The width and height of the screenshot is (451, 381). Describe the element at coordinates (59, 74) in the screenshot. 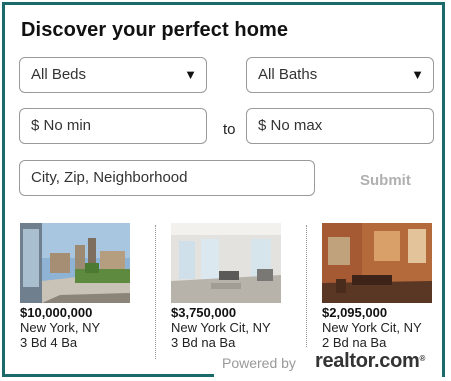

I see `beds-select-value: All Beds` at that location.